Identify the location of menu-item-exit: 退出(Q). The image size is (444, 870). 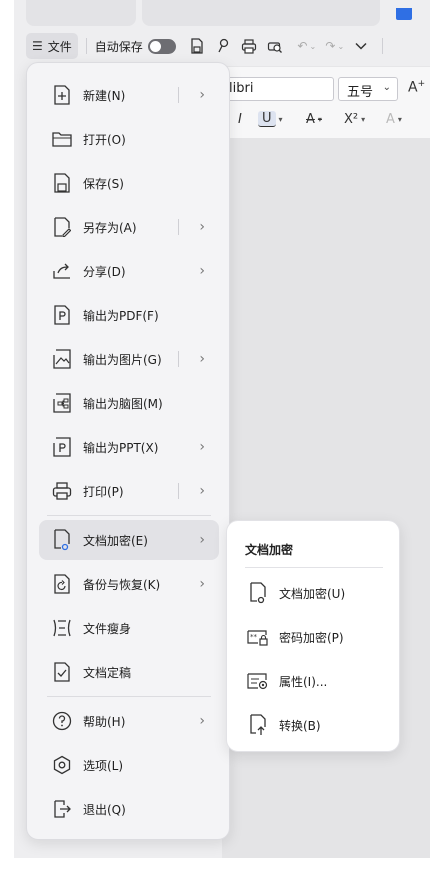
(129, 809).